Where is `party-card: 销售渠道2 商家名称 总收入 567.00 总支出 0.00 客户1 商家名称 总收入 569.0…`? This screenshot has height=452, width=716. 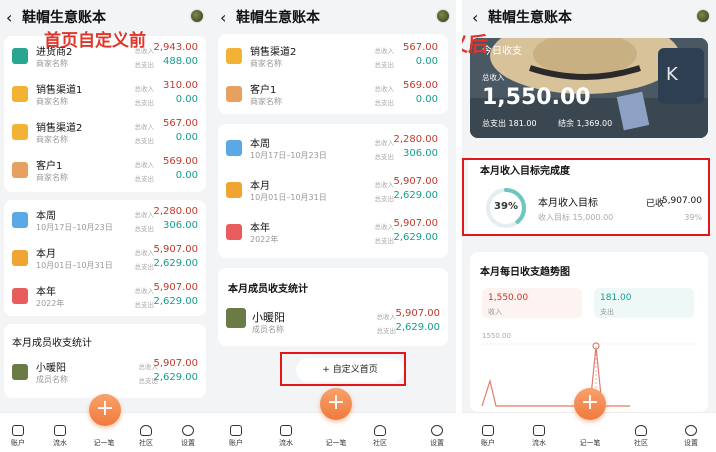
party-card: 销售渠道2 商家名称 总收入 567.00 总支出 0.00 客户1 商家名称 总收入 569.0… is located at coordinates (333, 74).